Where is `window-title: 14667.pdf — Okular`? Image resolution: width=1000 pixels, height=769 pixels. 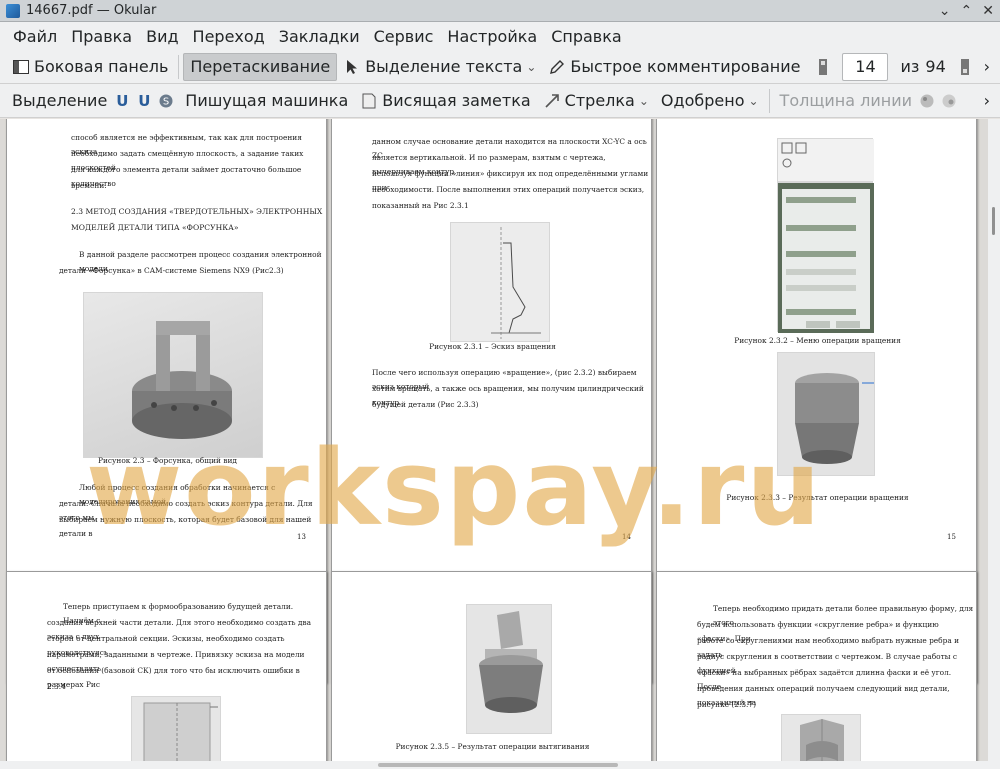
window-title: 14667.pdf — Okular is located at coordinates (91, 10).